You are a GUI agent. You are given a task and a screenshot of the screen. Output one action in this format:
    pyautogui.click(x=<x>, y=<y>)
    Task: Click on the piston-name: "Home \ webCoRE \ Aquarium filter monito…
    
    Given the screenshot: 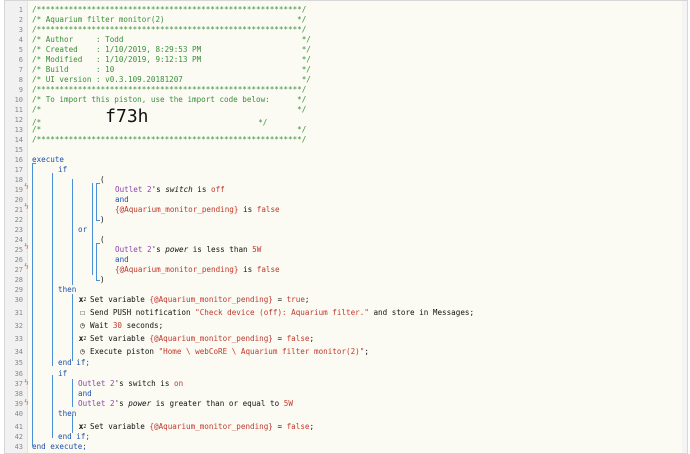 What is the action you would take?
    pyautogui.click(x=261, y=351)
    